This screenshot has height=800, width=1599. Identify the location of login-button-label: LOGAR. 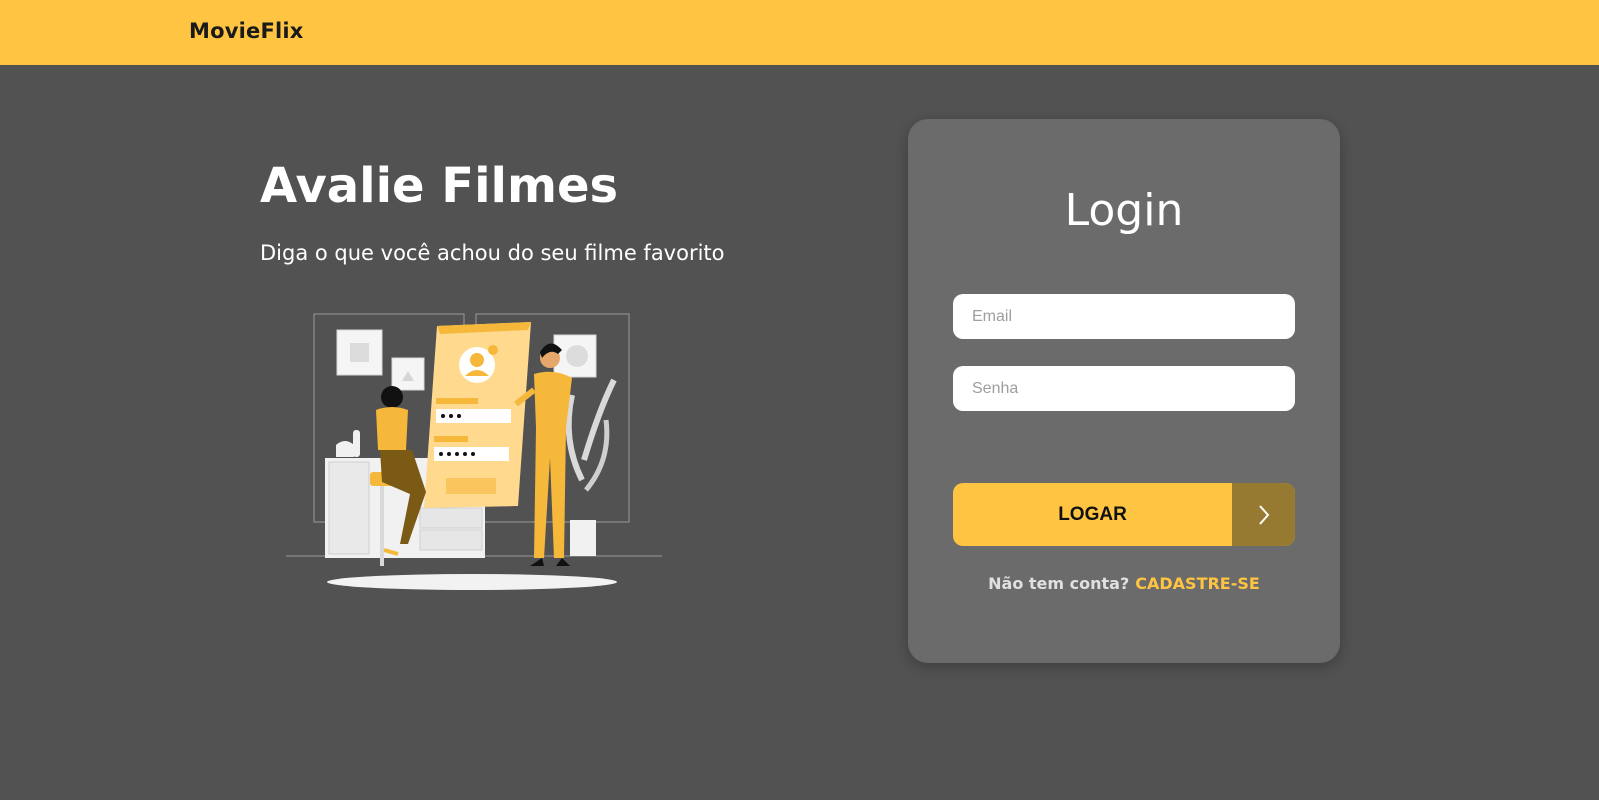
(1092, 514).